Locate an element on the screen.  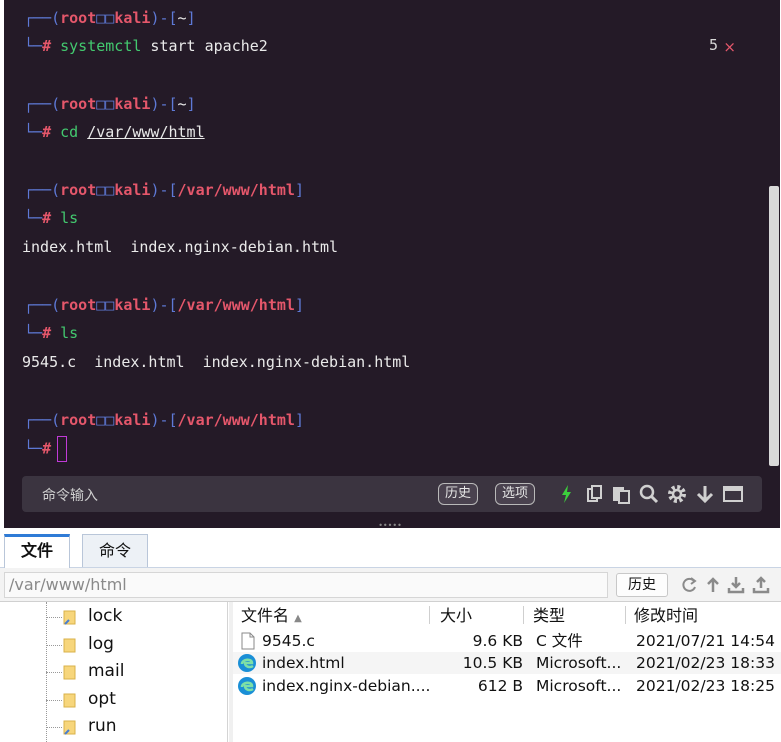
command-line: └─# cd /var/www/html is located at coordinates (114, 132).